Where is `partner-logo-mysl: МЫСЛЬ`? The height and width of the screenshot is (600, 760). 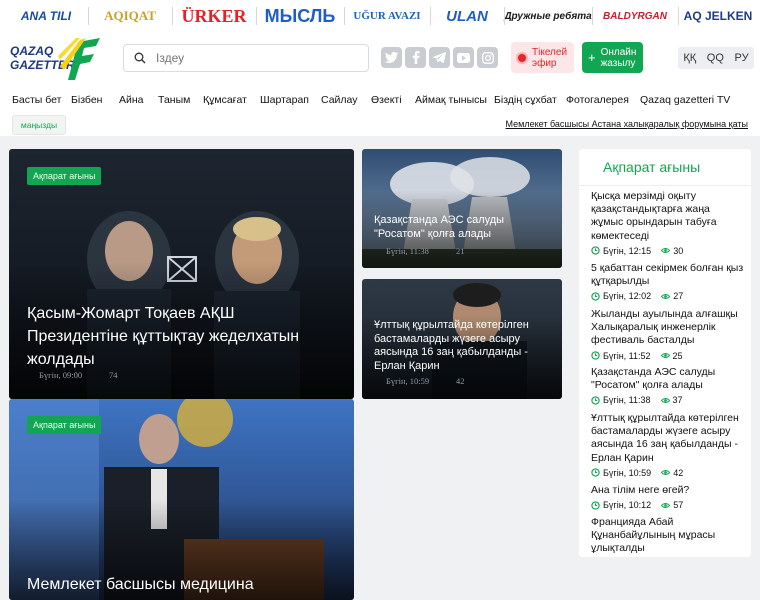
partner-logo-mysl: МЫСЛЬ is located at coordinates (300, 16).